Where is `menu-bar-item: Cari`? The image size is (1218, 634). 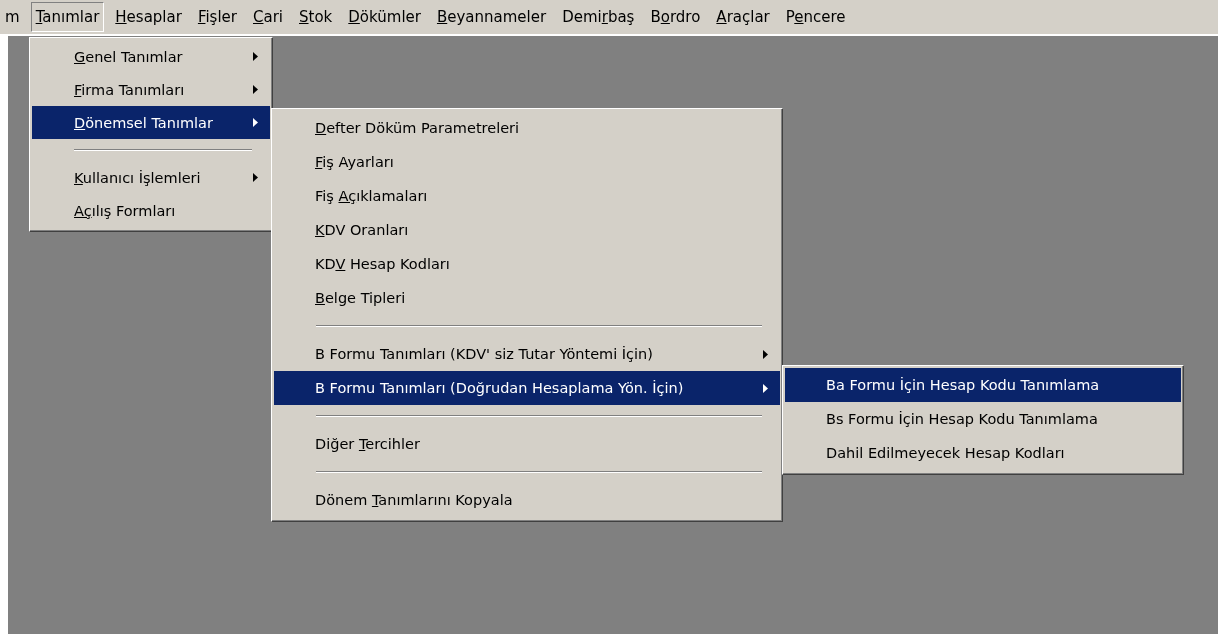
menu-bar-item: Cari is located at coordinates (268, 17).